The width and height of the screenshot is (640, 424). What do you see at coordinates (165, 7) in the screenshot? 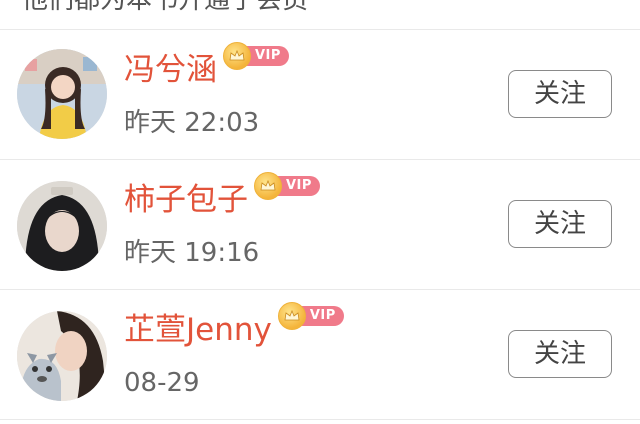
I see `section-header-text: 他们都为本书开通了会员` at bounding box center [165, 7].